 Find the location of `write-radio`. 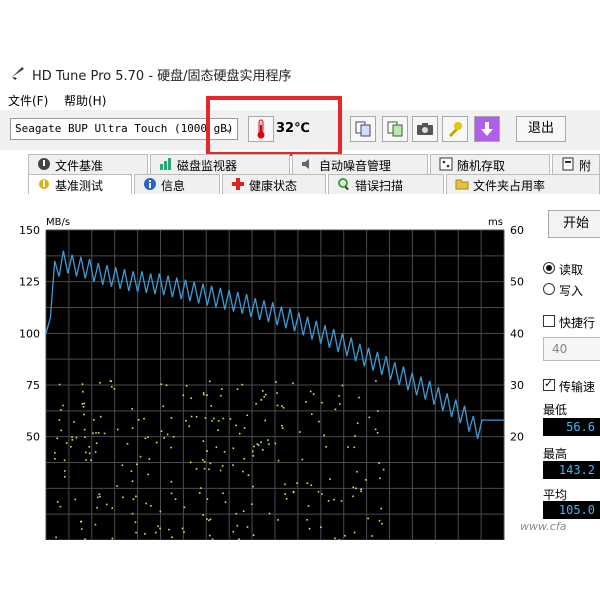

write-radio is located at coordinates (549, 289).